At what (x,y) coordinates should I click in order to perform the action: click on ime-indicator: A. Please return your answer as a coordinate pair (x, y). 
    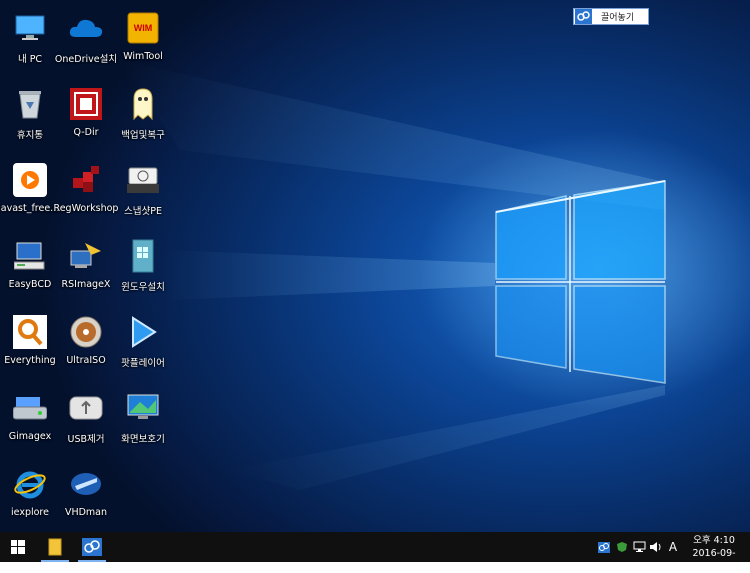
    Looking at the image, I should click on (673, 547).